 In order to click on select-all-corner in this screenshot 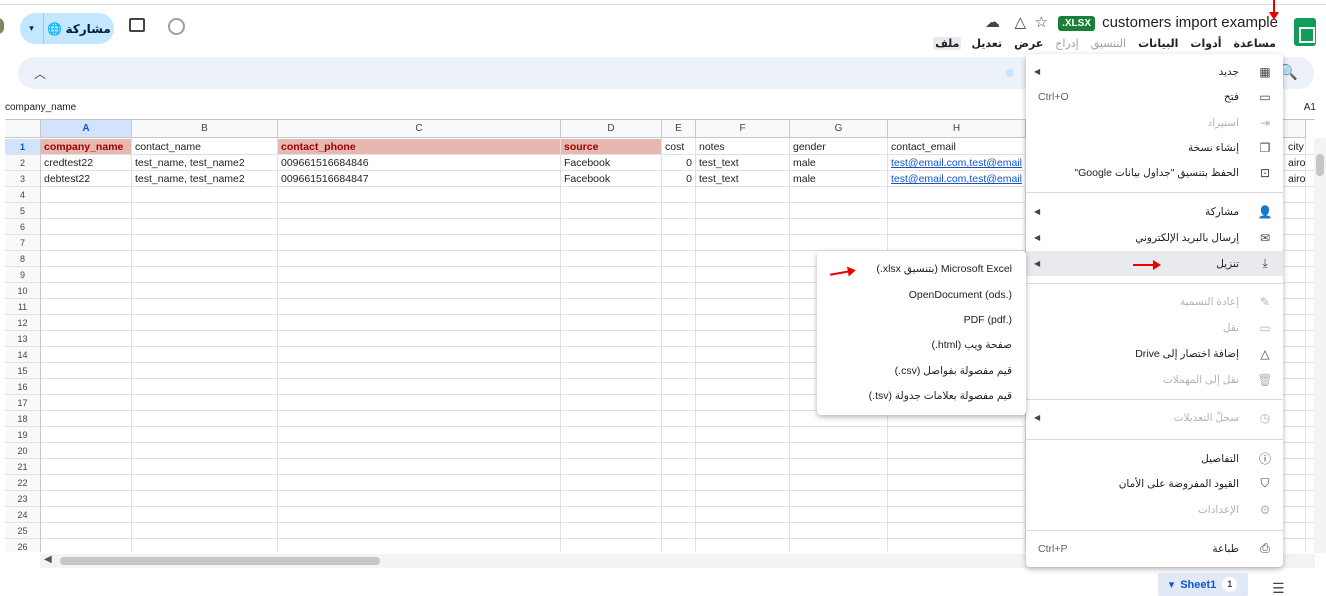, I will do `click(23, 129)`.